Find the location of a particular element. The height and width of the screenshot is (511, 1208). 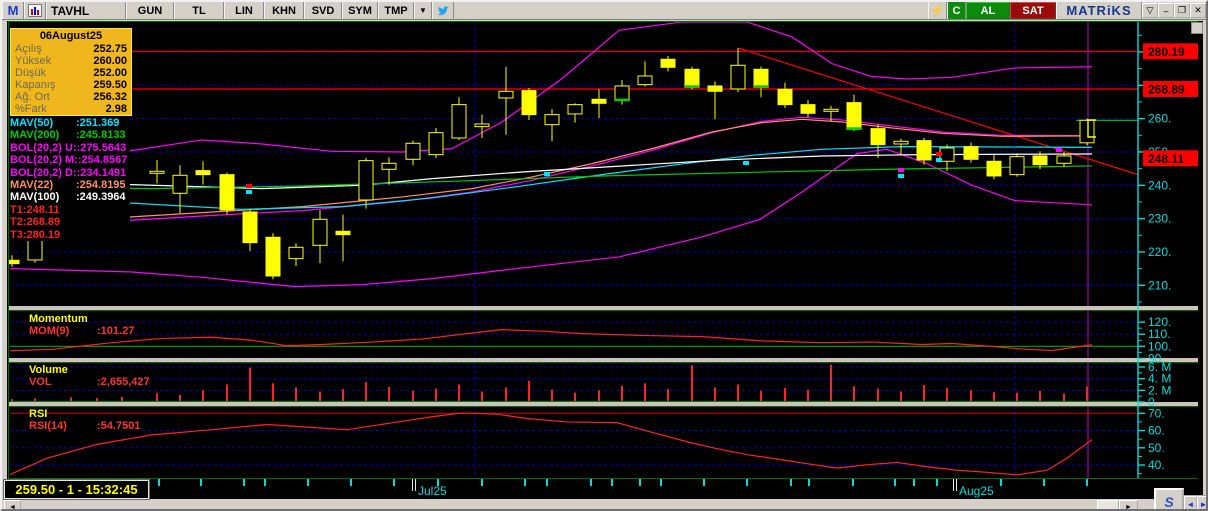

svg-text: 210. is located at coordinates (1159, 285).